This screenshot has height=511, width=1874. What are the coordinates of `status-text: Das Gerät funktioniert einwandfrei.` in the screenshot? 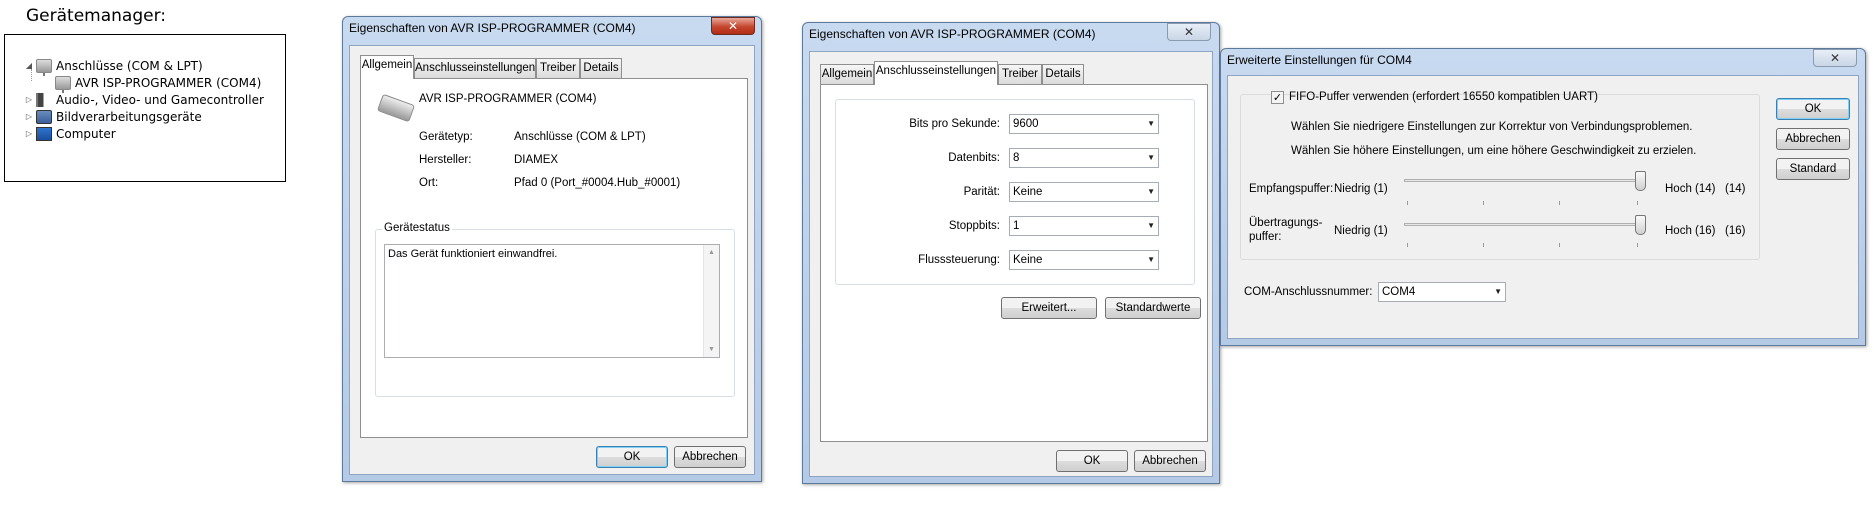 It's located at (473, 254).